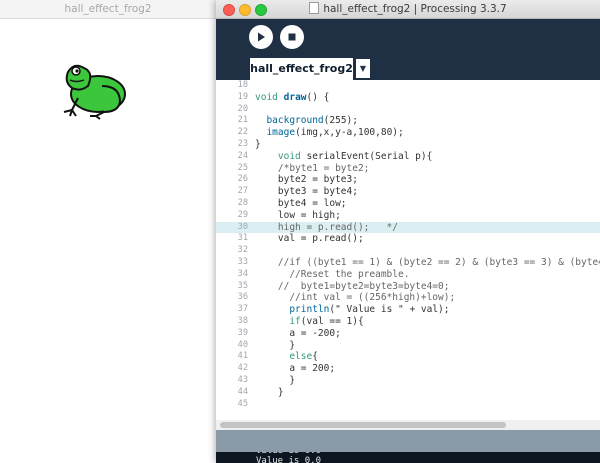 The image size is (600, 463). What do you see at coordinates (363, 425) in the screenshot?
I see `scrollbar-thumb` at bounding box center [363, 425].